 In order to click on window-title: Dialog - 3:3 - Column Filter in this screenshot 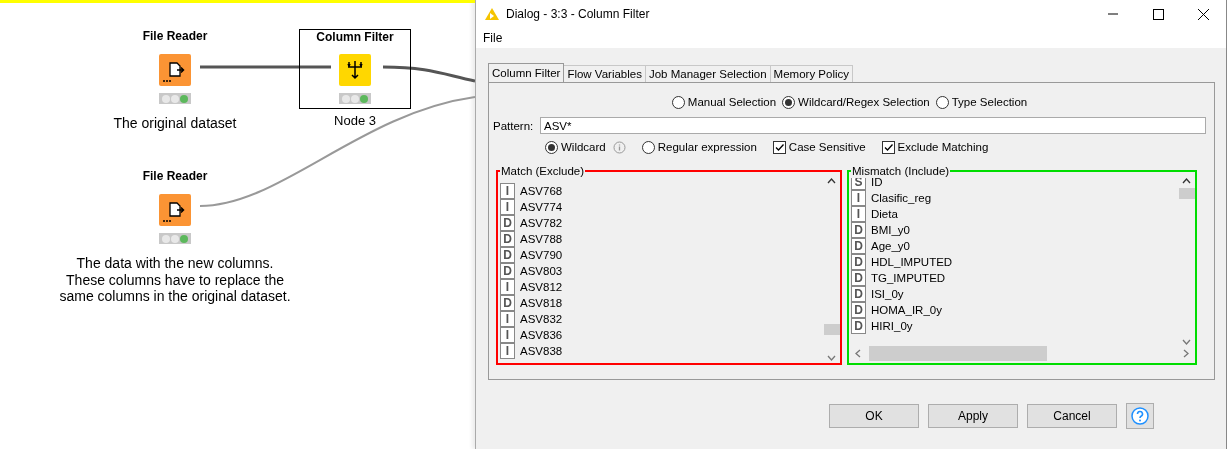, I will do `click(578, 14)`.